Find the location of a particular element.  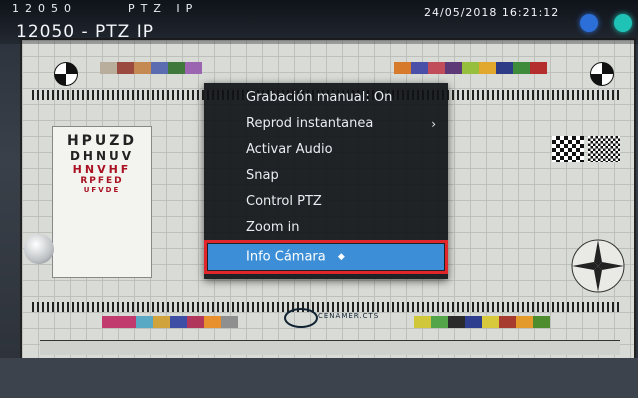

color-swatches-top-right is located at coordinates (470, 68).